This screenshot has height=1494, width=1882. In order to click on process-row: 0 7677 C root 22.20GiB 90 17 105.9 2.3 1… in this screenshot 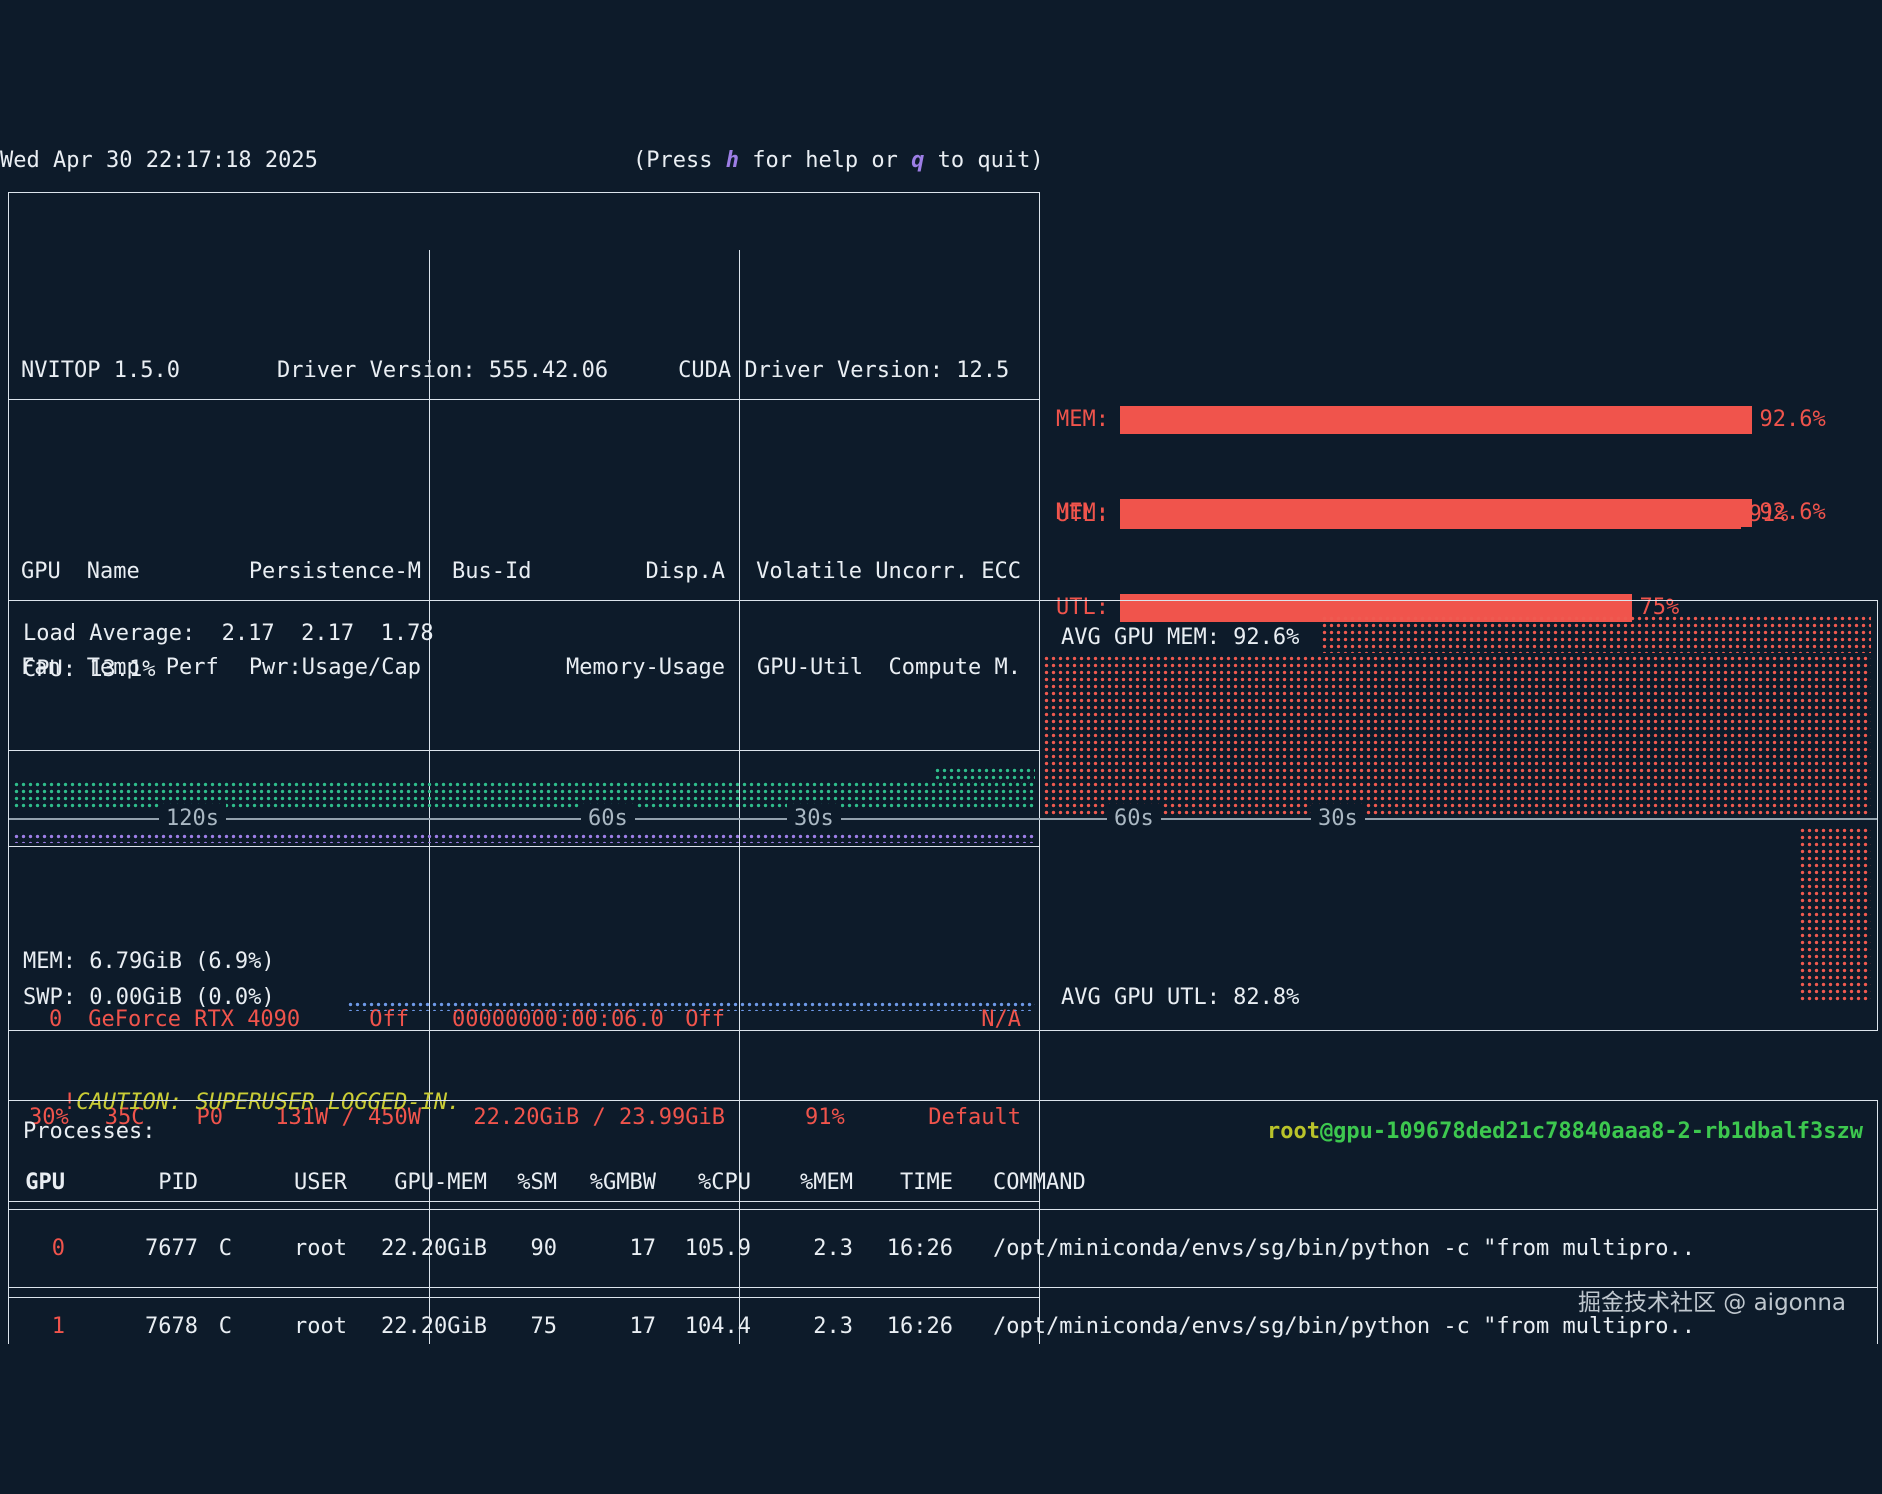, I will do `click(943, 1248)`.